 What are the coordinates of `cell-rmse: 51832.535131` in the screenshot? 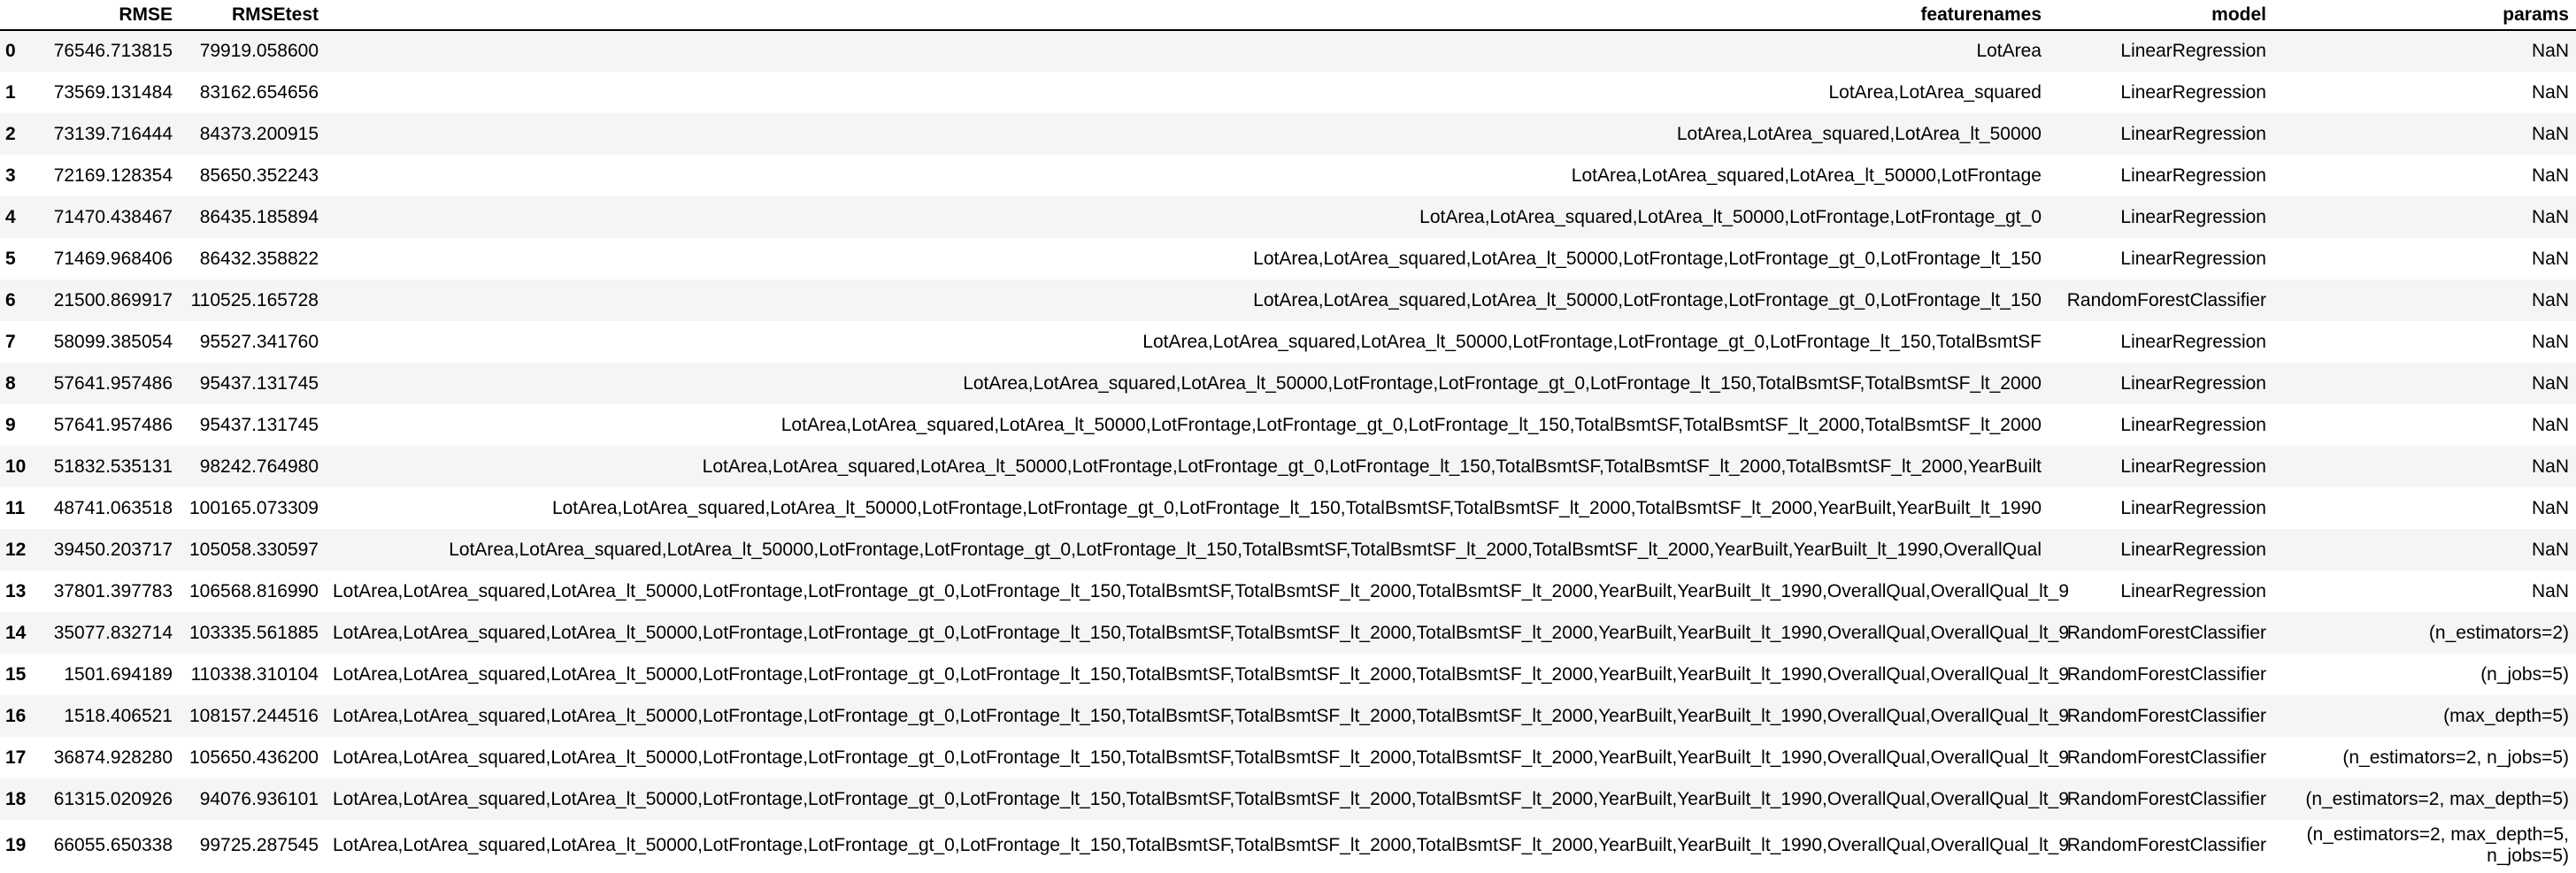 It's located at (113, 466).